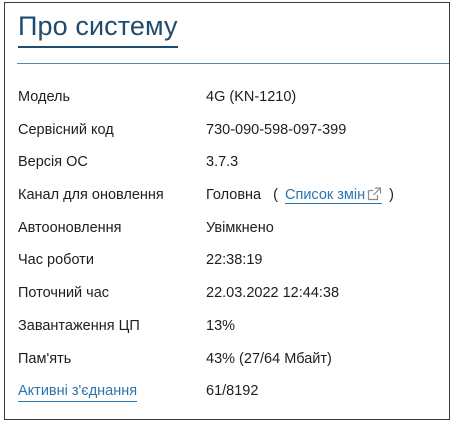 This screenshot has width=460, height=430. I want to click on changelog-link-label: Список змін, so click(325, 195).